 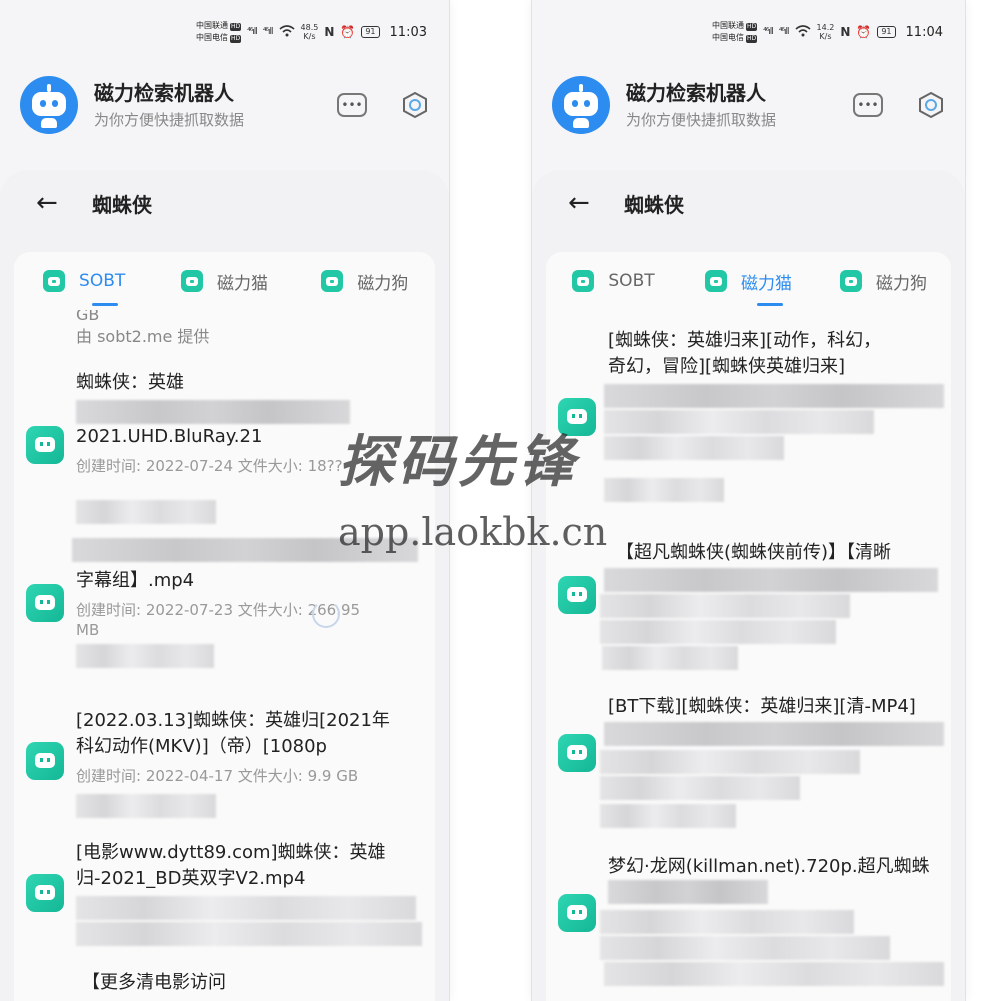 What do you see at coordinates (845, 32) in the screenshot?
I see `nfc-icon: N` at bounding box center [845, 32].